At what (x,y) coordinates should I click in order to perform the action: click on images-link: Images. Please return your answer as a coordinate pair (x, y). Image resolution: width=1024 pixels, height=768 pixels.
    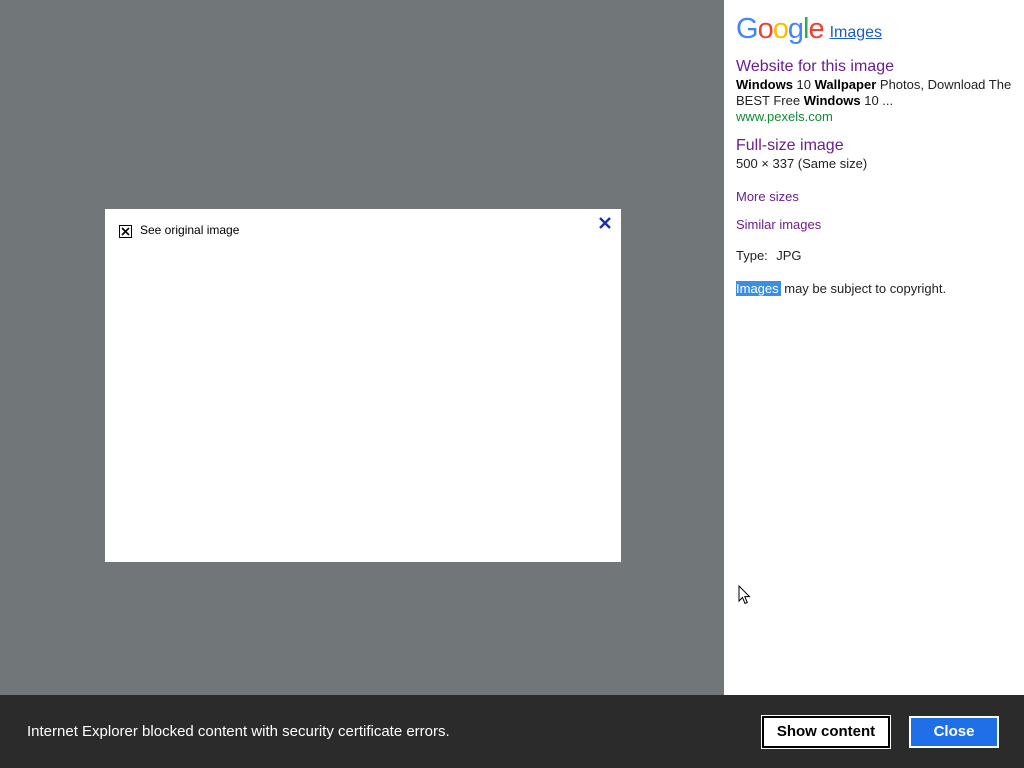
    Looking at the image, I should click on (856, 34).